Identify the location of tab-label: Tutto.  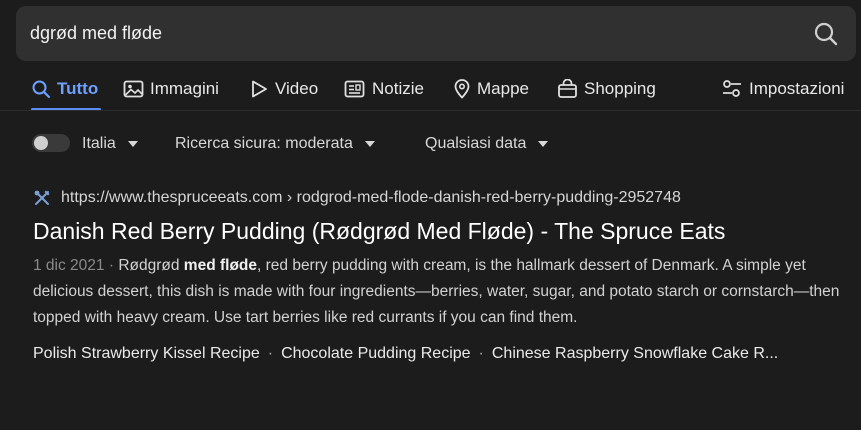
(78, 88).